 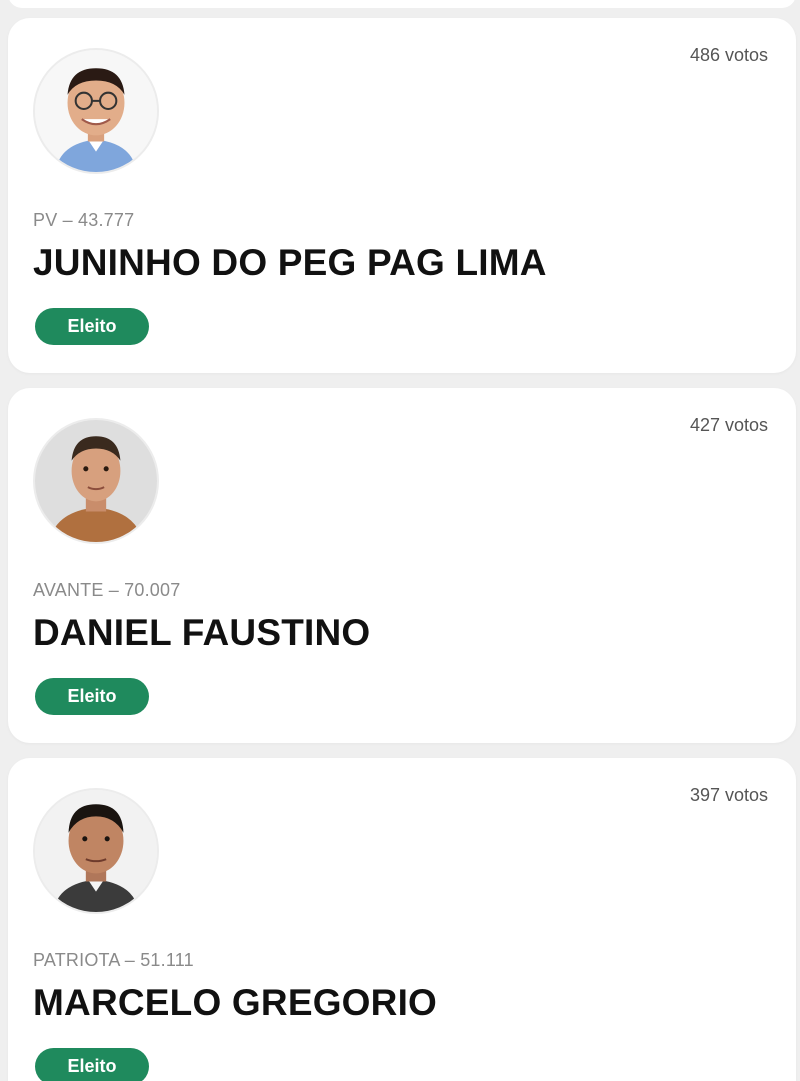 I want to click on previous-card-edge, so click(x=402, y=4).